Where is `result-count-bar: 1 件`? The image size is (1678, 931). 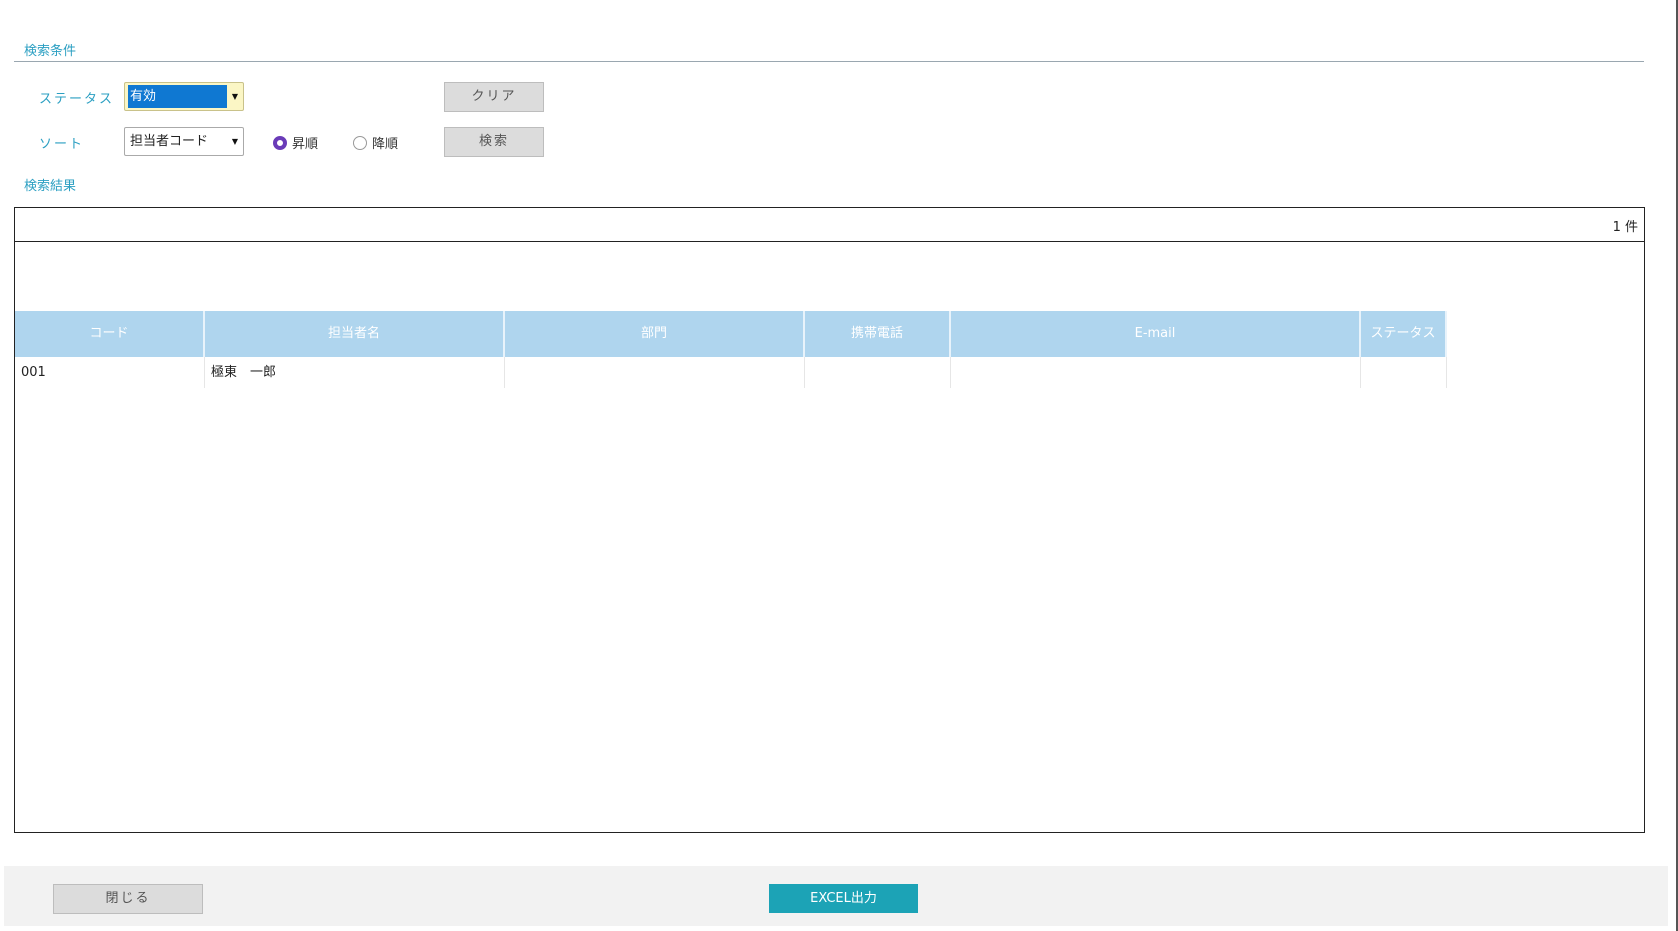
result-count-bar: 1 件 is located at coordinates (829, 225).